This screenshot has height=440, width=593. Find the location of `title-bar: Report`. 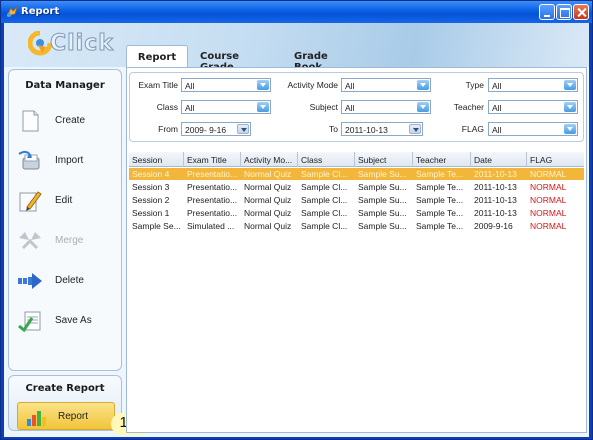

title-bar: Report is located at coordinates (296, 12).